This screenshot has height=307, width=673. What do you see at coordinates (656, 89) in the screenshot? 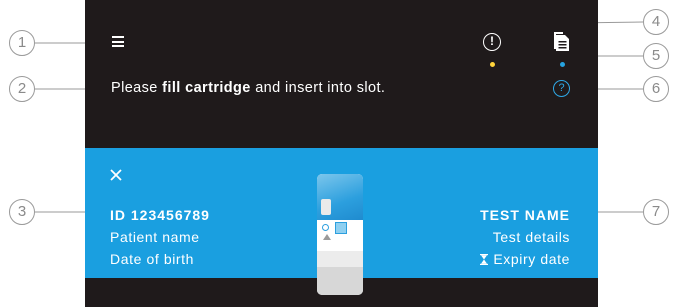
I see `callout-6: 6` at bounding box center [656, 89].